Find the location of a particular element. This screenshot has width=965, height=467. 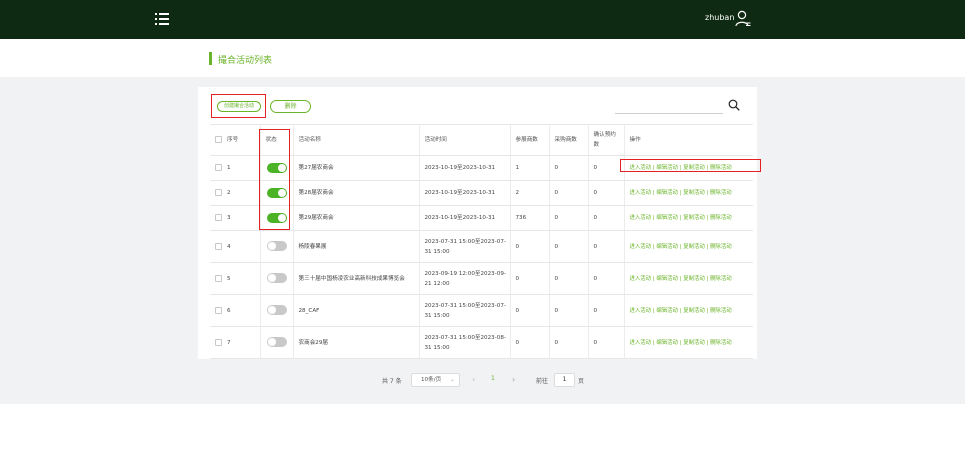

search-icon is located at coordinates (734, 105).